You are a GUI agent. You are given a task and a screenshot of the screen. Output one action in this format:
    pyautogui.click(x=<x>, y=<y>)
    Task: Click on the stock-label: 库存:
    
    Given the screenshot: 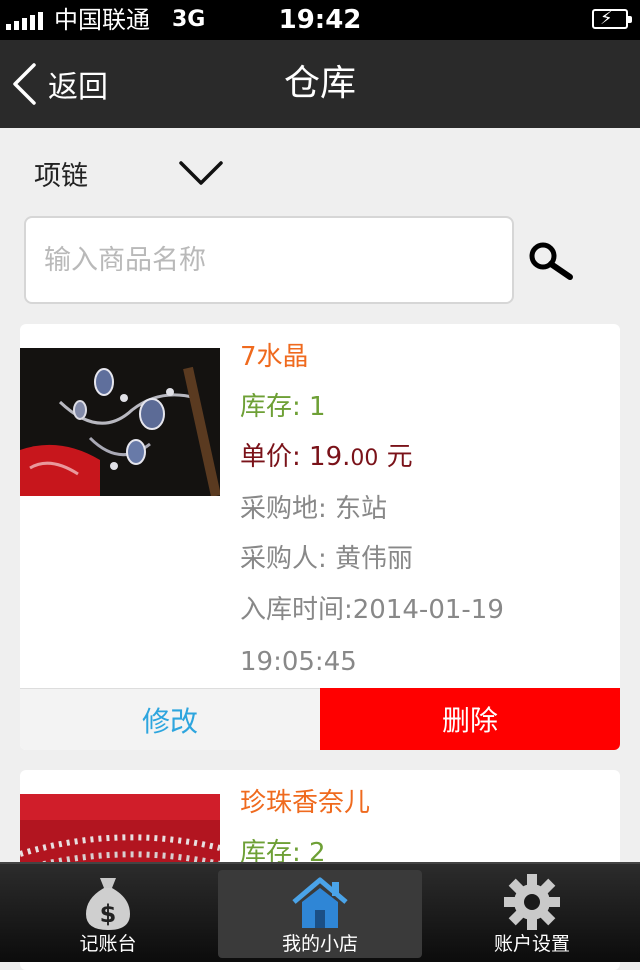 What is the action you would take?
    pyautogui.click(x=270, y=407)
    